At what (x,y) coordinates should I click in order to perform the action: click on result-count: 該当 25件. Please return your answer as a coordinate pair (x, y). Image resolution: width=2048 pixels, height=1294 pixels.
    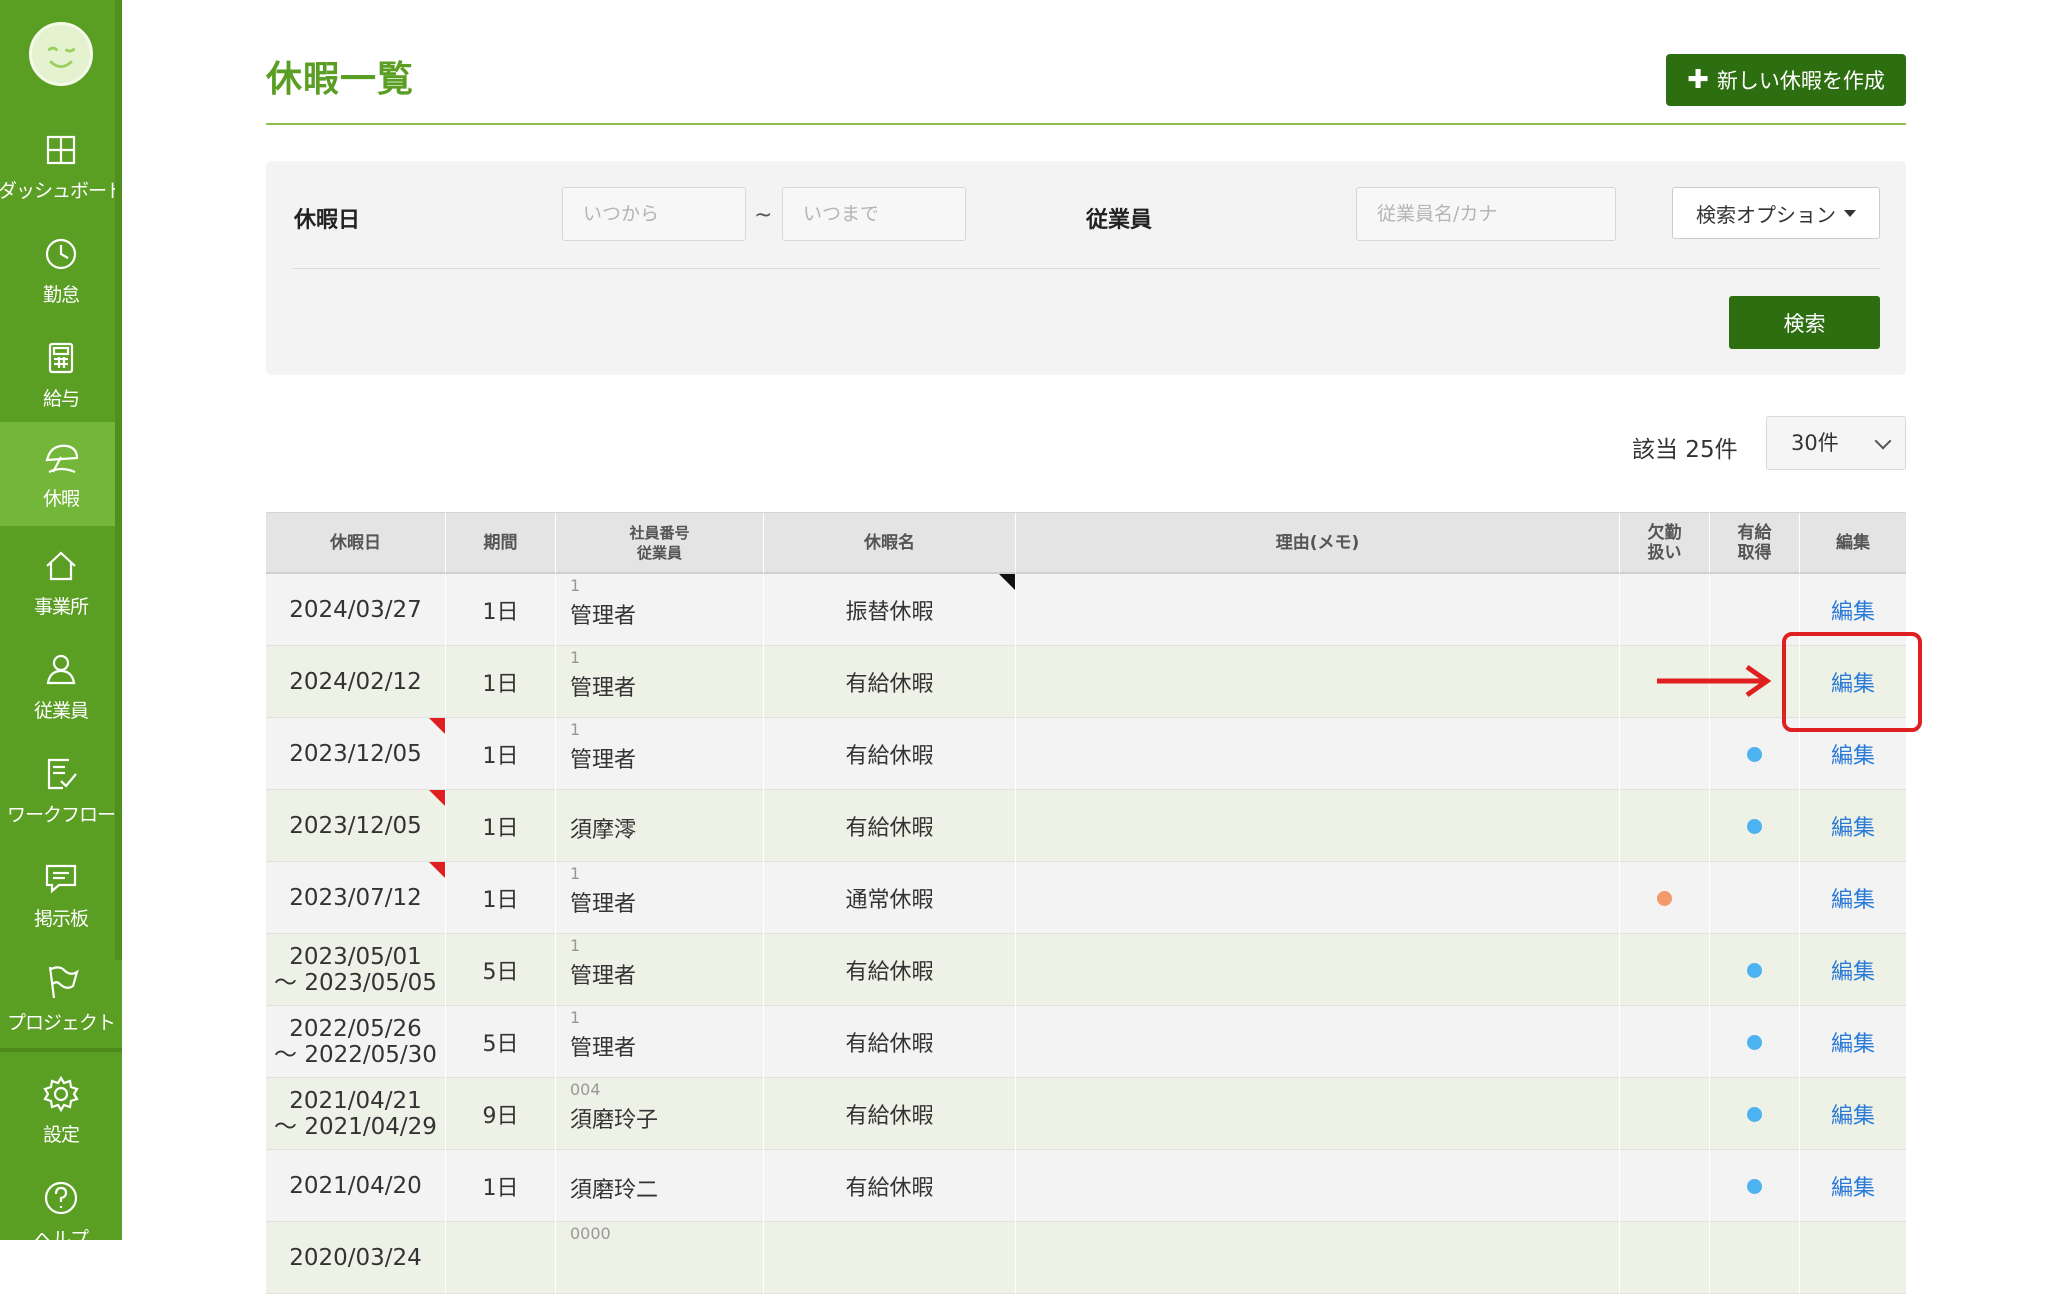
    Looking at the image, I should click on (1685, 450).